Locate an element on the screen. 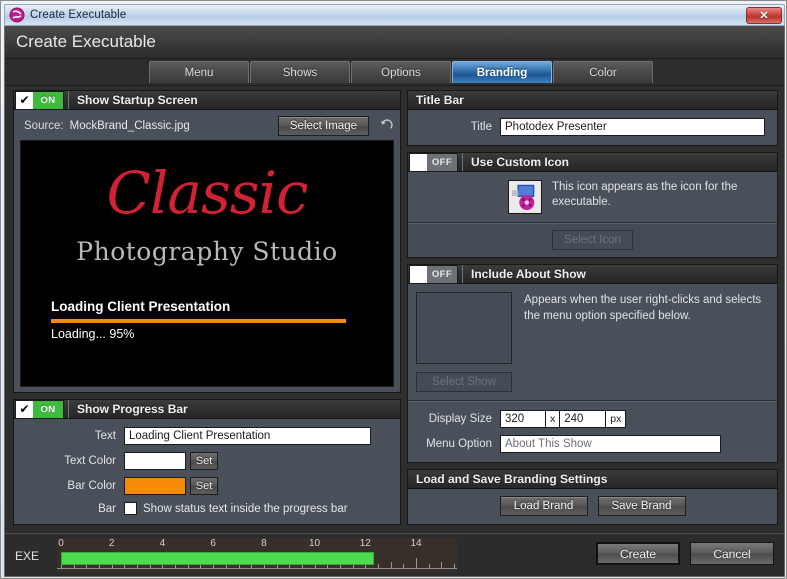  bar-color-swatch is located at coordinates (155, 486).